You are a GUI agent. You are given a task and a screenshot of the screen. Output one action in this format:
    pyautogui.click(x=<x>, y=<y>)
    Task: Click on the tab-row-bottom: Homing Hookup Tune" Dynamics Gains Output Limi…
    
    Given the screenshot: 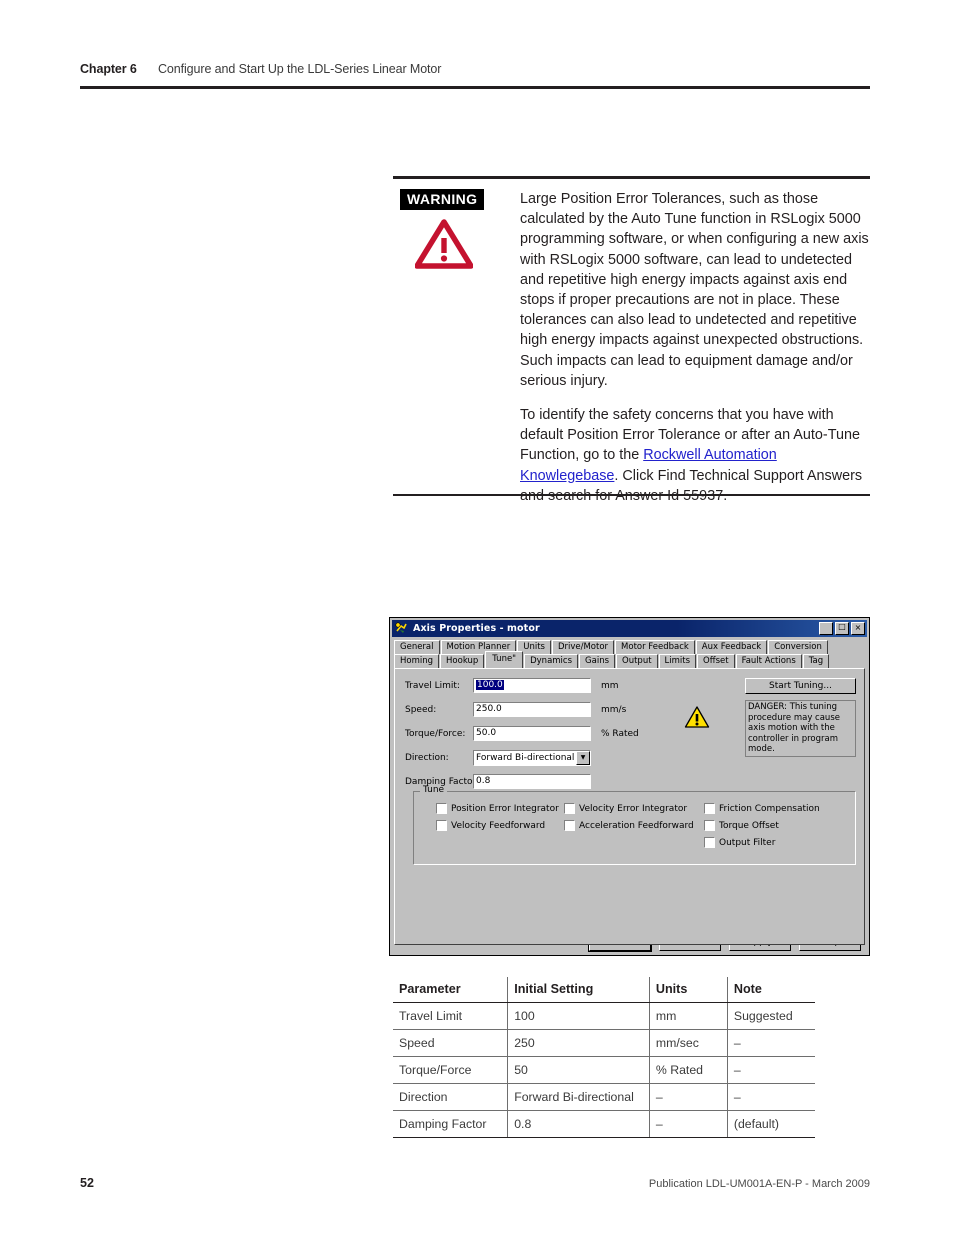 What is the action you would take?
    pyautogui.click(x=629, y=659)
    